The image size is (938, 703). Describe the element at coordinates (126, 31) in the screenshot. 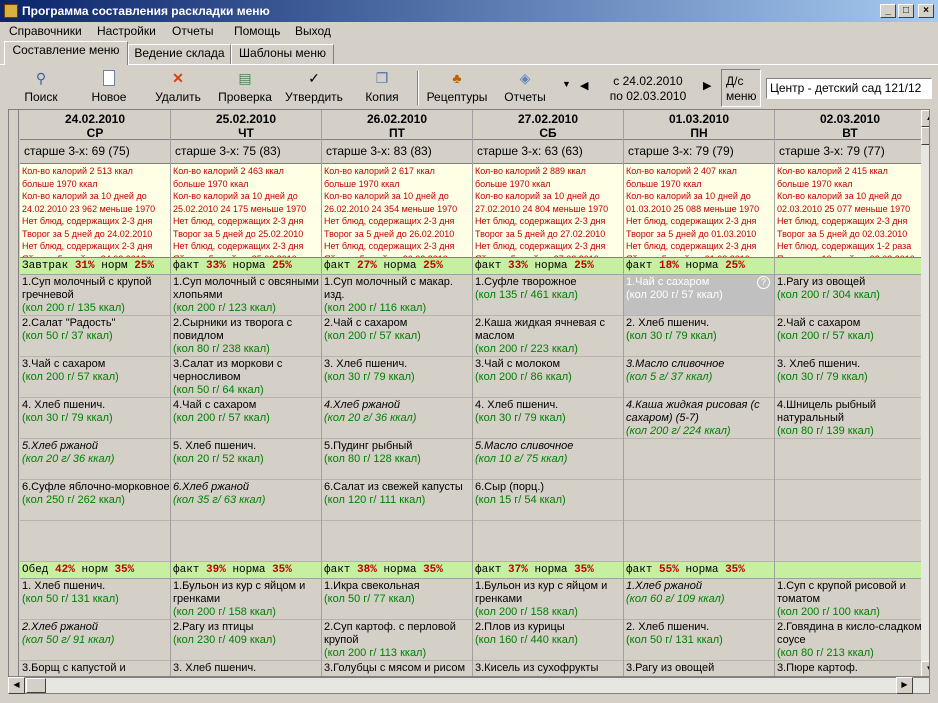

I see `menu-item-settings: Настройки` at that location.